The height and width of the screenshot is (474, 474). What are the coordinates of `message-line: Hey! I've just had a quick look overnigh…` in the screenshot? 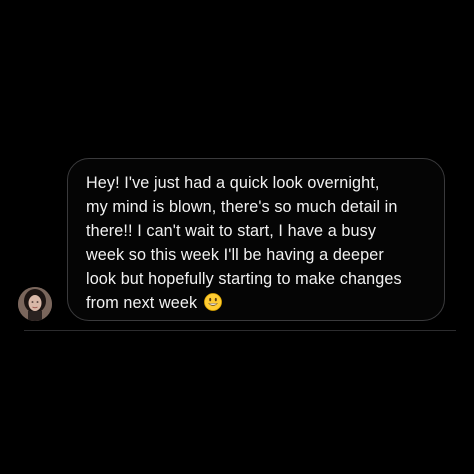 It's located at (233, 183).